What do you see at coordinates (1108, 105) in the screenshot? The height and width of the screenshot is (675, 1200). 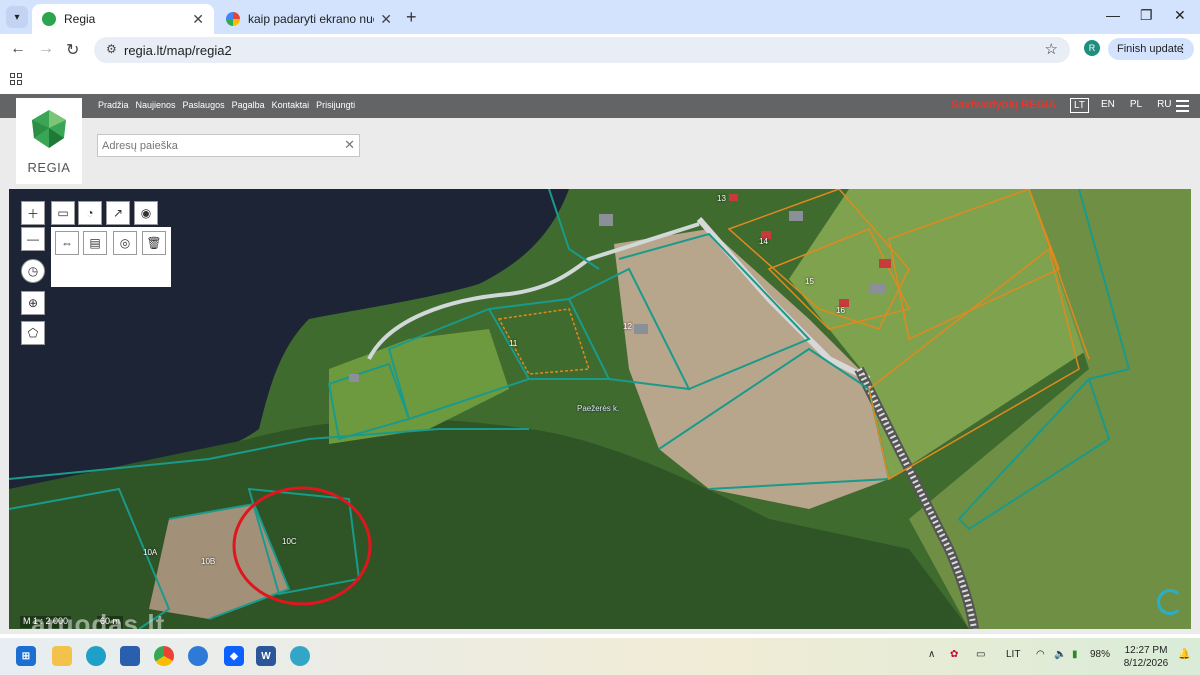 I see `lang-en: EN` at bounding box center [1108, 105].